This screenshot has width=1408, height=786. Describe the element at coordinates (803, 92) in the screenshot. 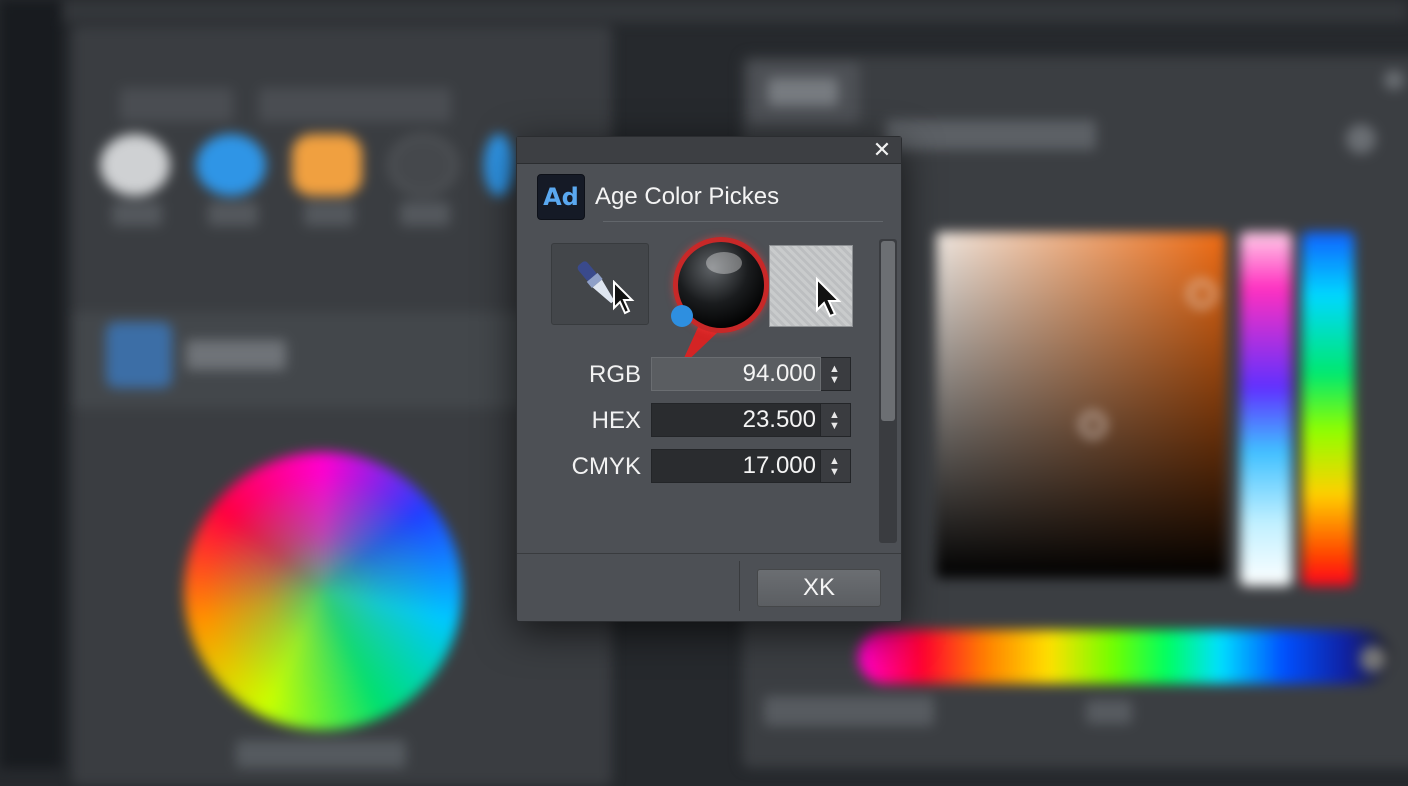

I see `background-panel-tab-label` at that location.